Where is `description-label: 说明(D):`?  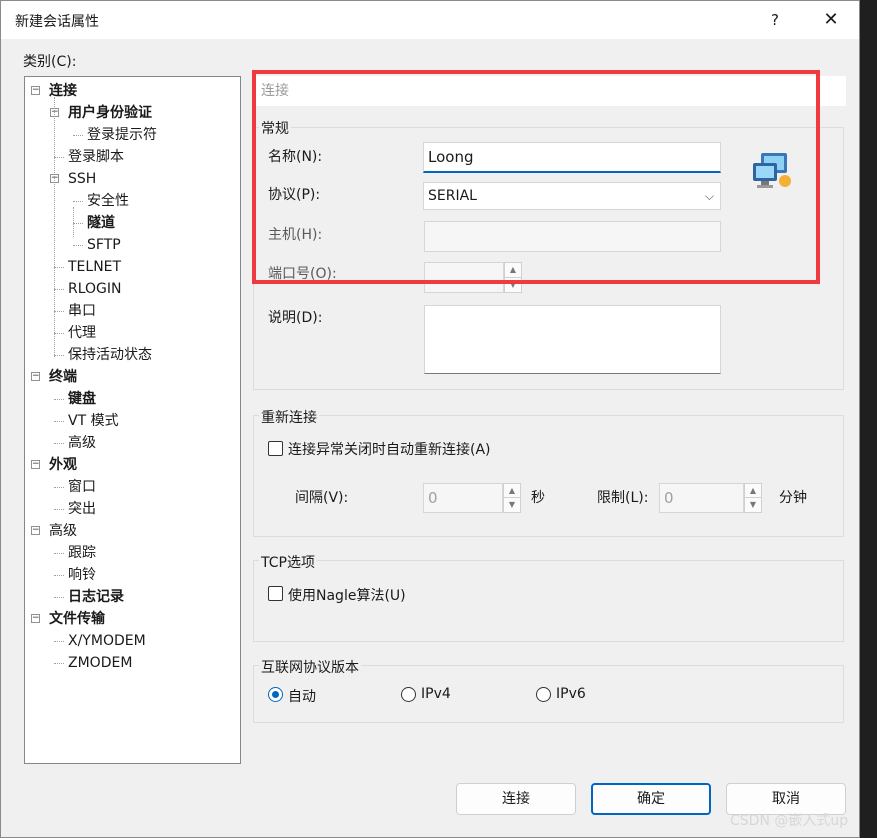
description-label: 说明(D): is located at coordinates (295, 318).